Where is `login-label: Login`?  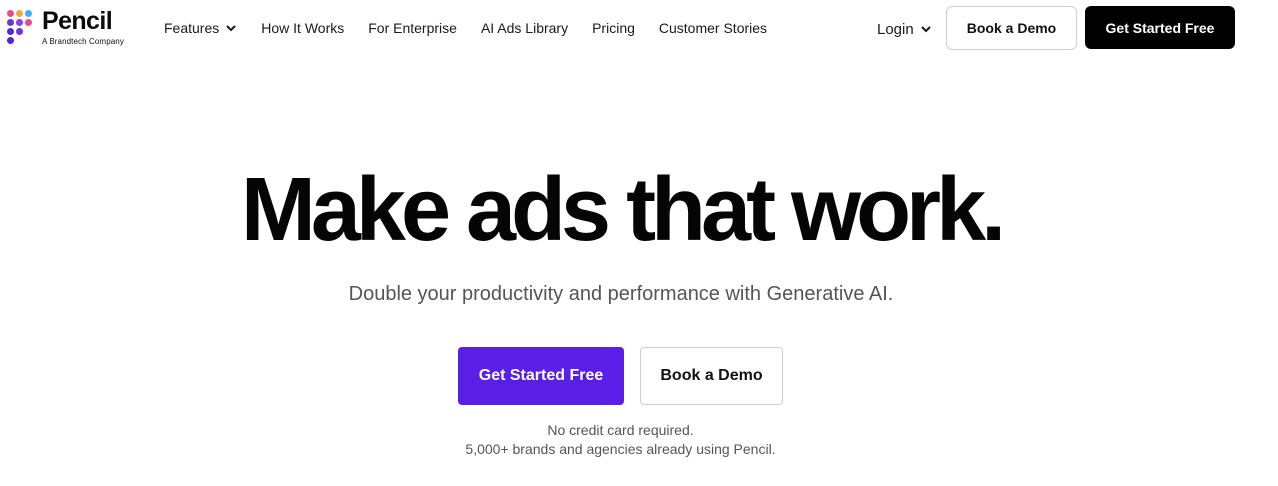 login-label: Login is located at coordinates (895, 29).